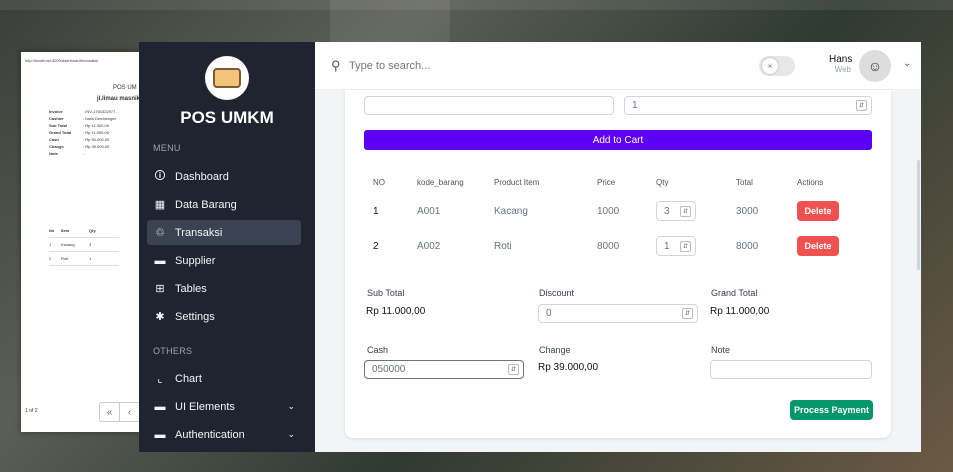 This screenshot has width=953, height=472. I want to click on avatar: ☺, so click(875, 66).